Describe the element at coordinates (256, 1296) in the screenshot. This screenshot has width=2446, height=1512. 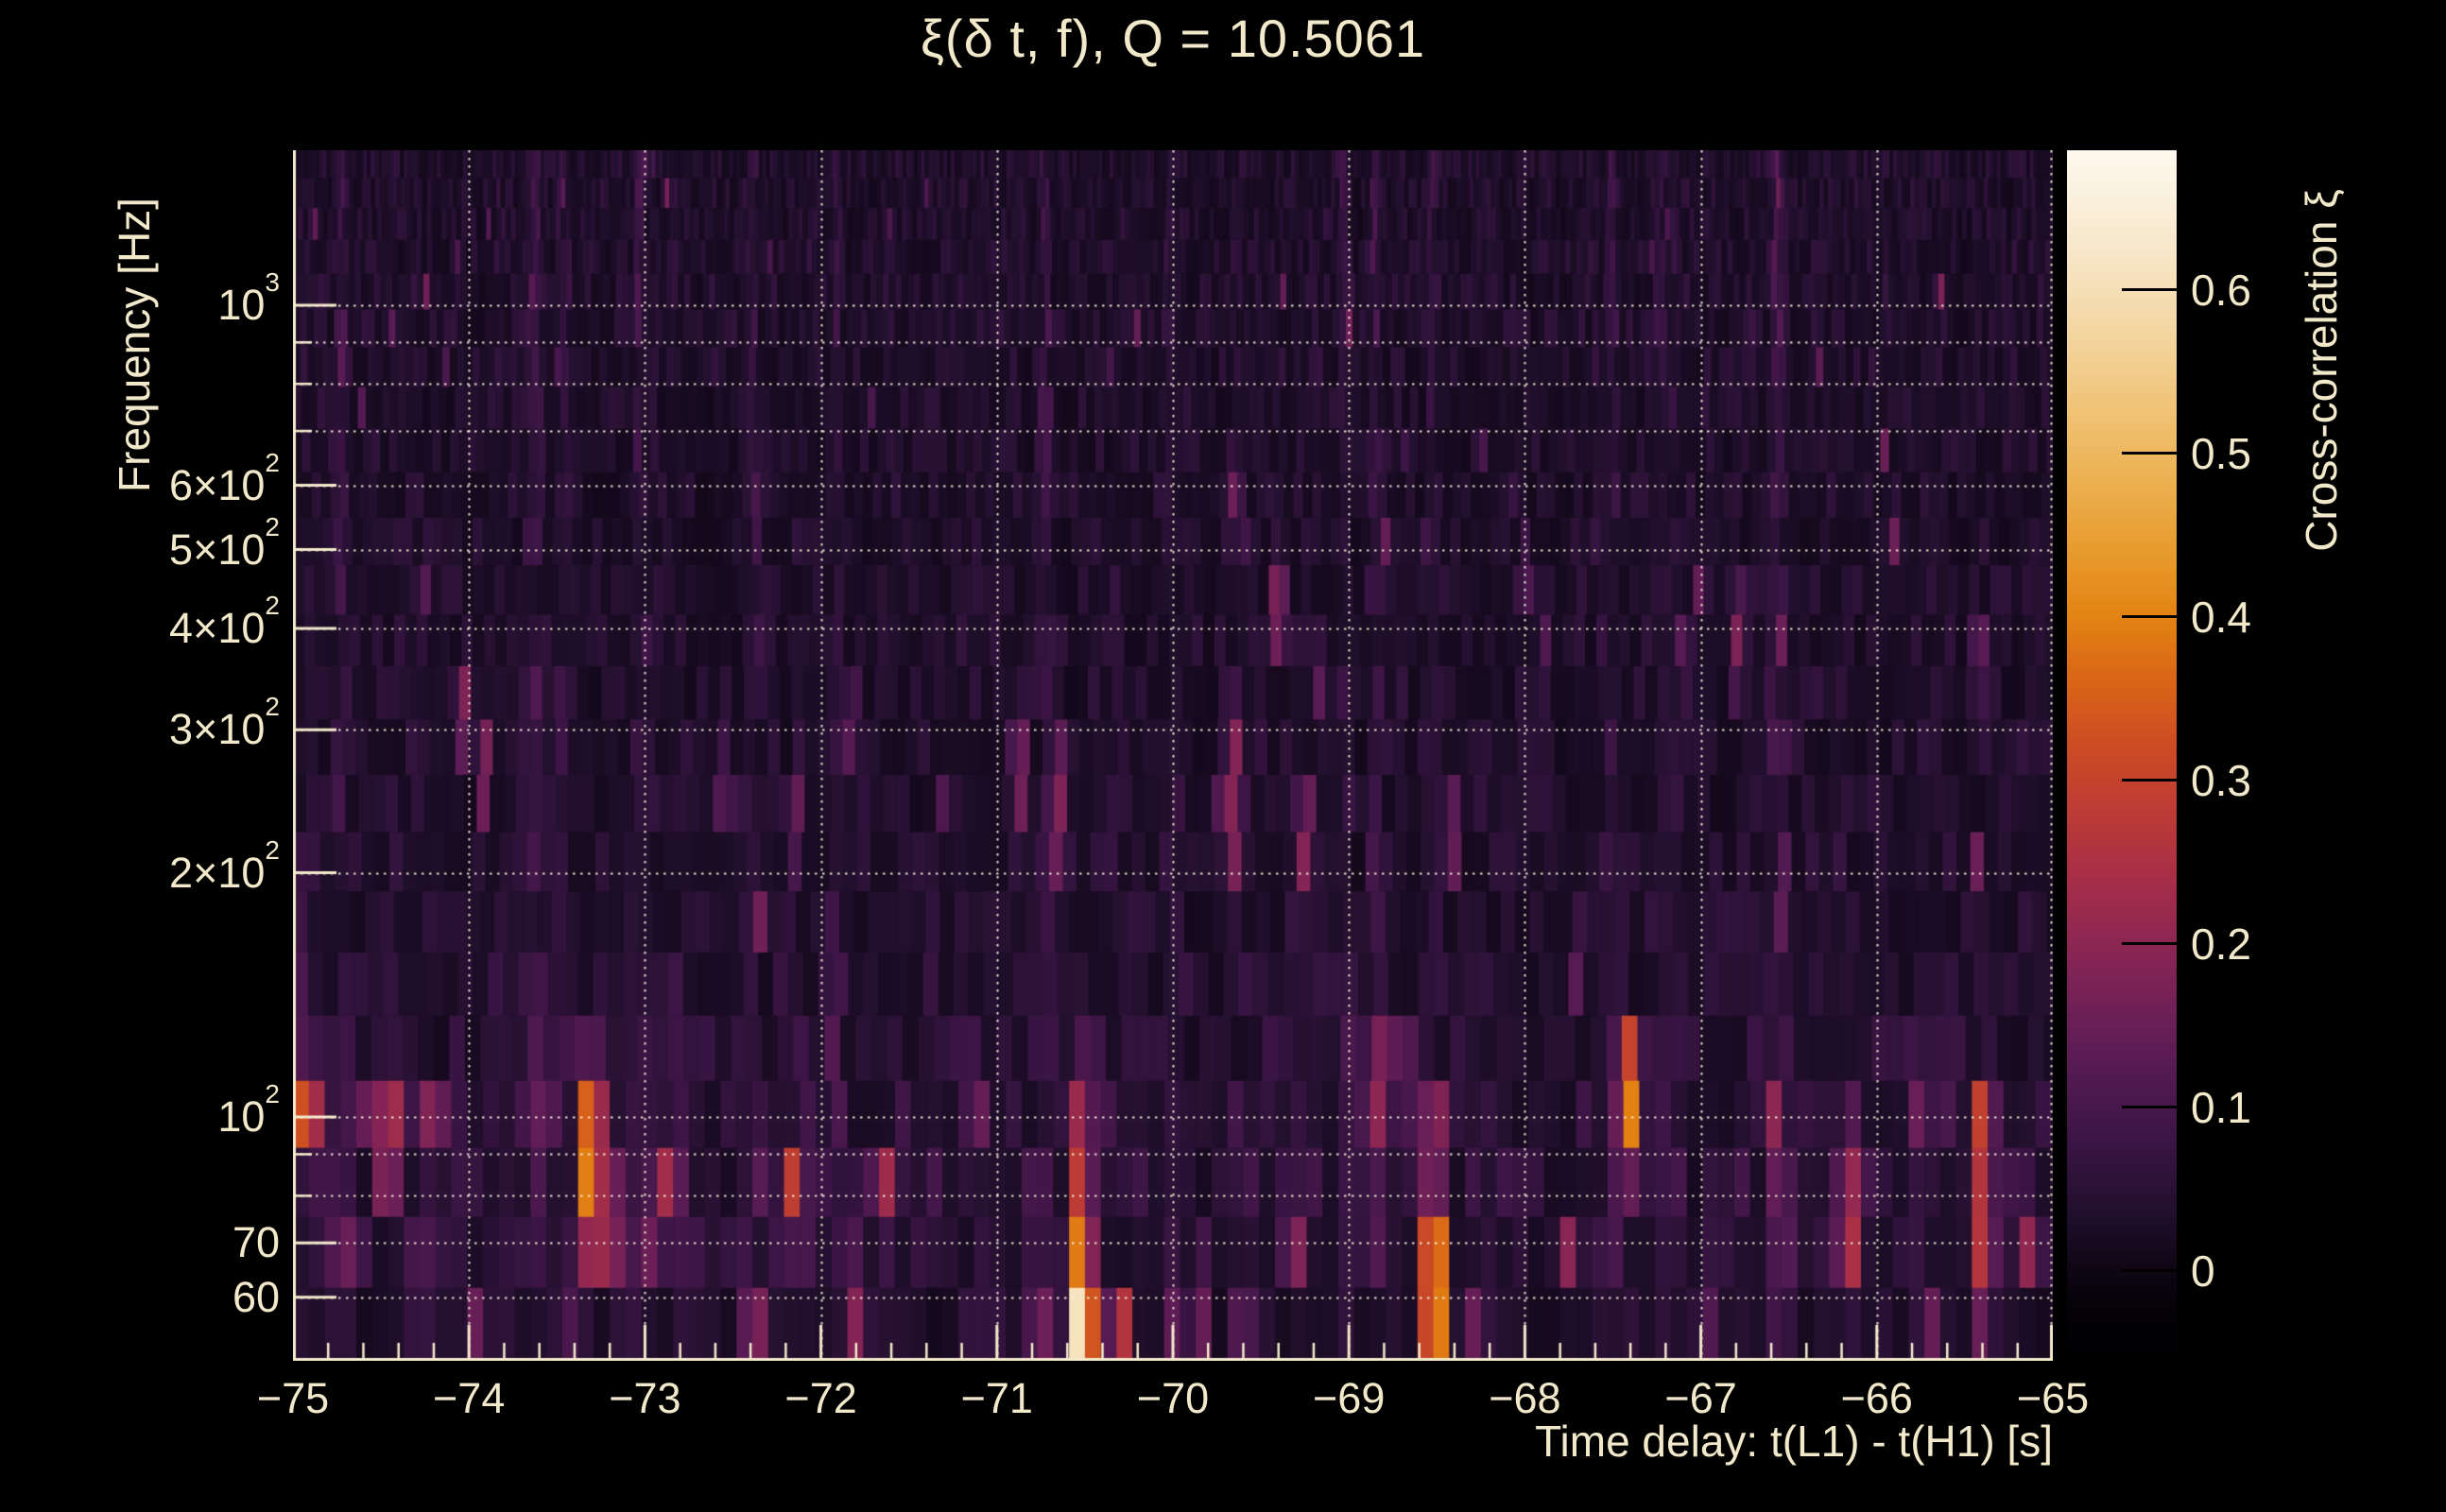
I see `y-tick-label: 60` at that location.